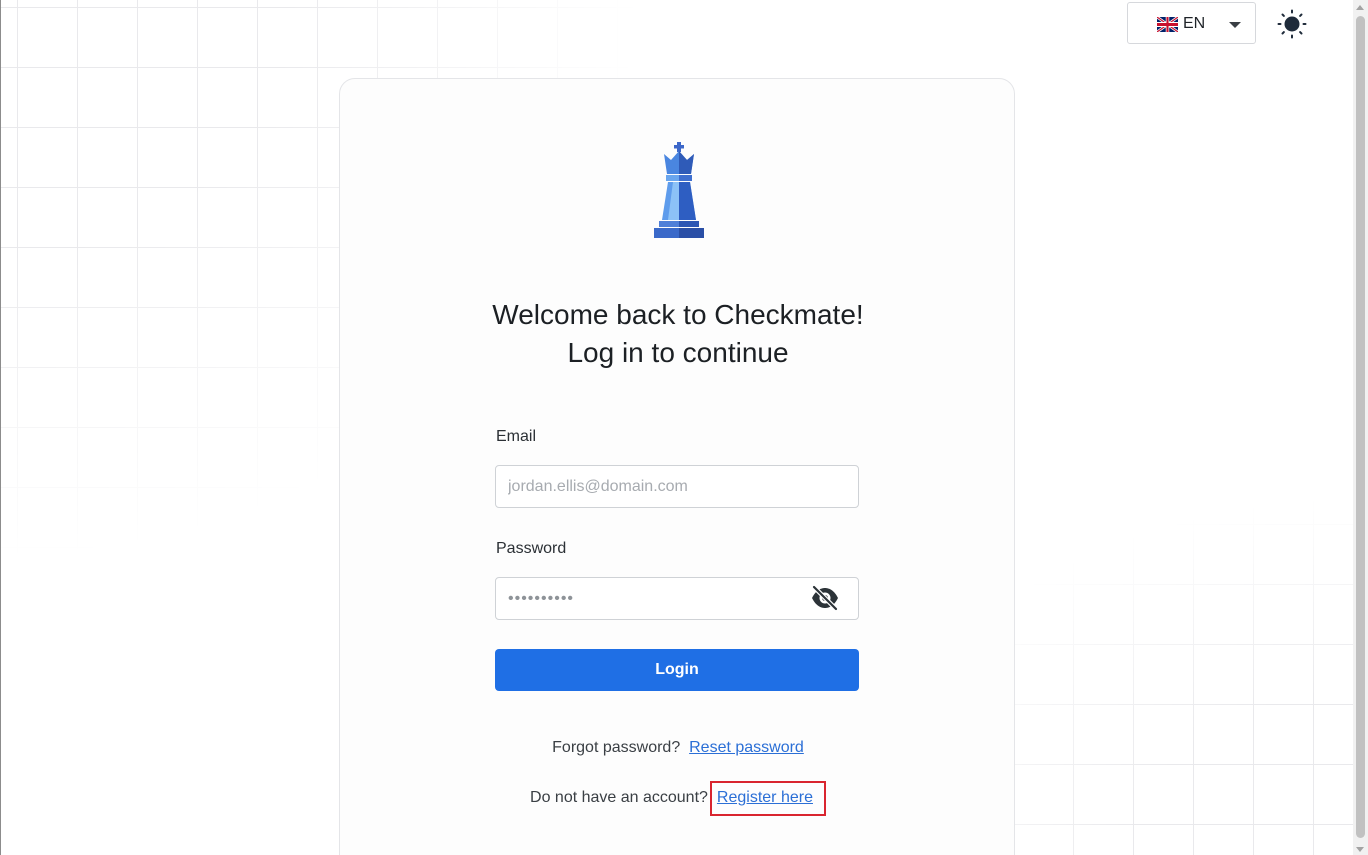  What do you see at coordinates (1167, 24) in the screenshot?
I see `uk-flag-icon` at bounding box center [1167, 24].